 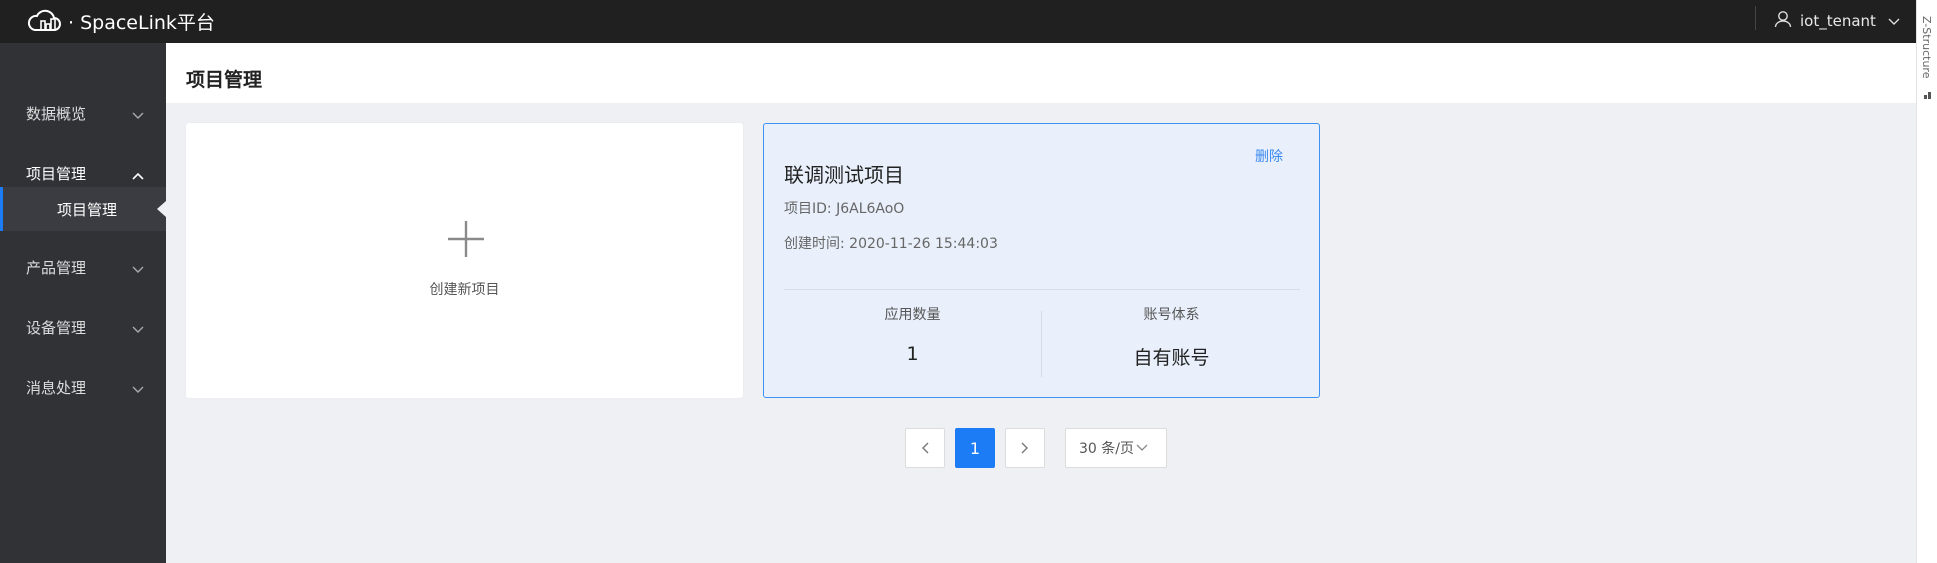 I want to click on create-project-card: 创建新项目, so click(x=464, y=260).